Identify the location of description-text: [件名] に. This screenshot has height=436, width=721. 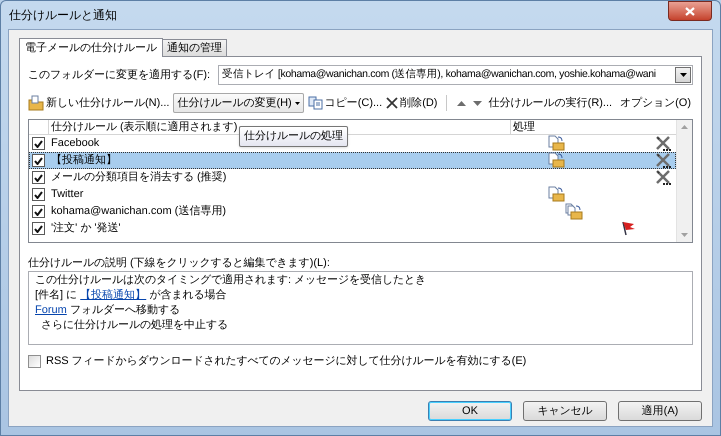
(56, 295).